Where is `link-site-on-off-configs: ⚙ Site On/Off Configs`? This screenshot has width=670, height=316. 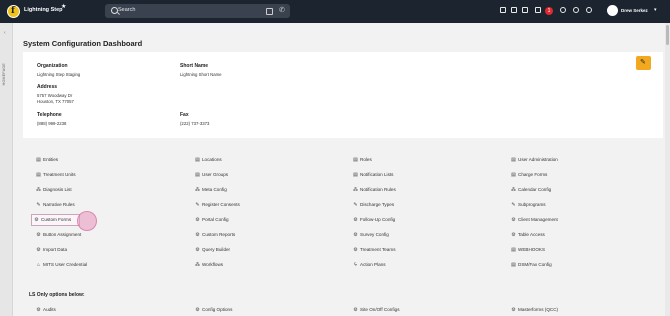 link-site-on-off-configs: ⚙ Site On/Off Configs is located at coordinates (376, 310).